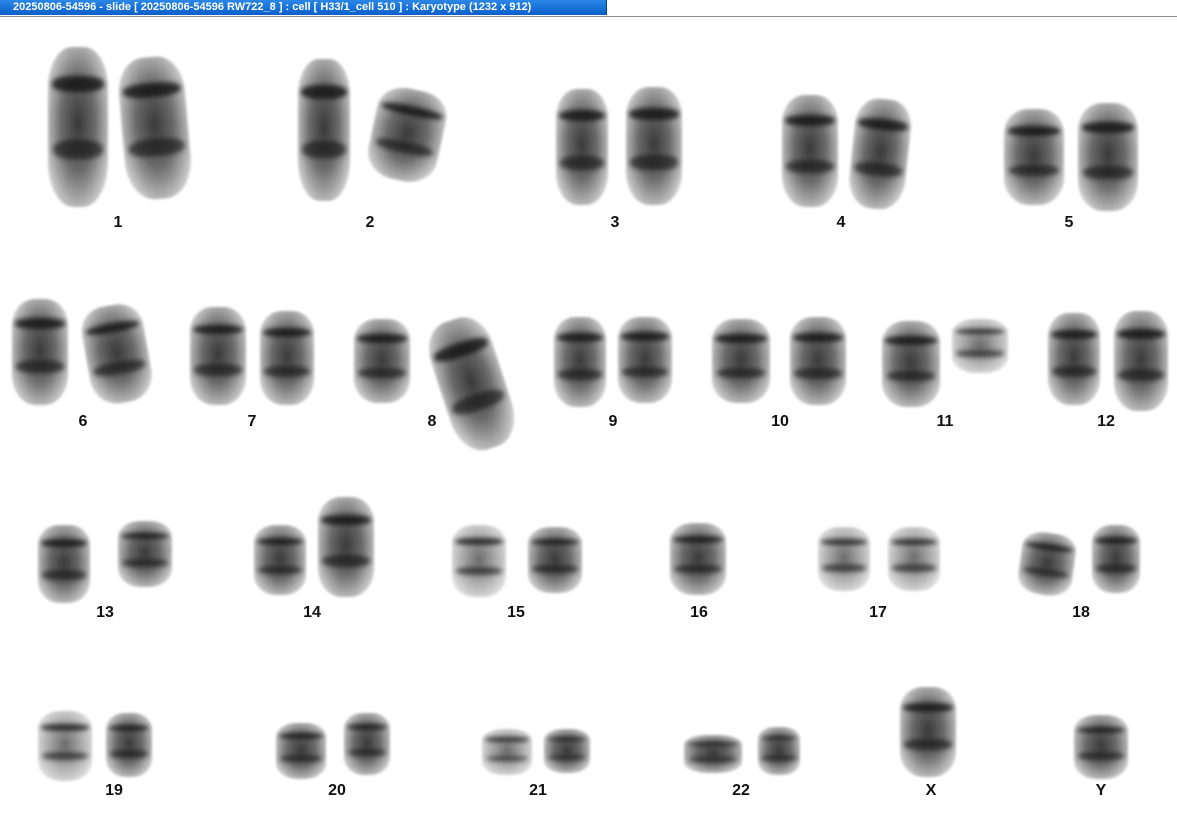  What do you see at coordinates (645, 360) in the screenshot?
I see `chromosome-9b` at bounding box center [645, 360].